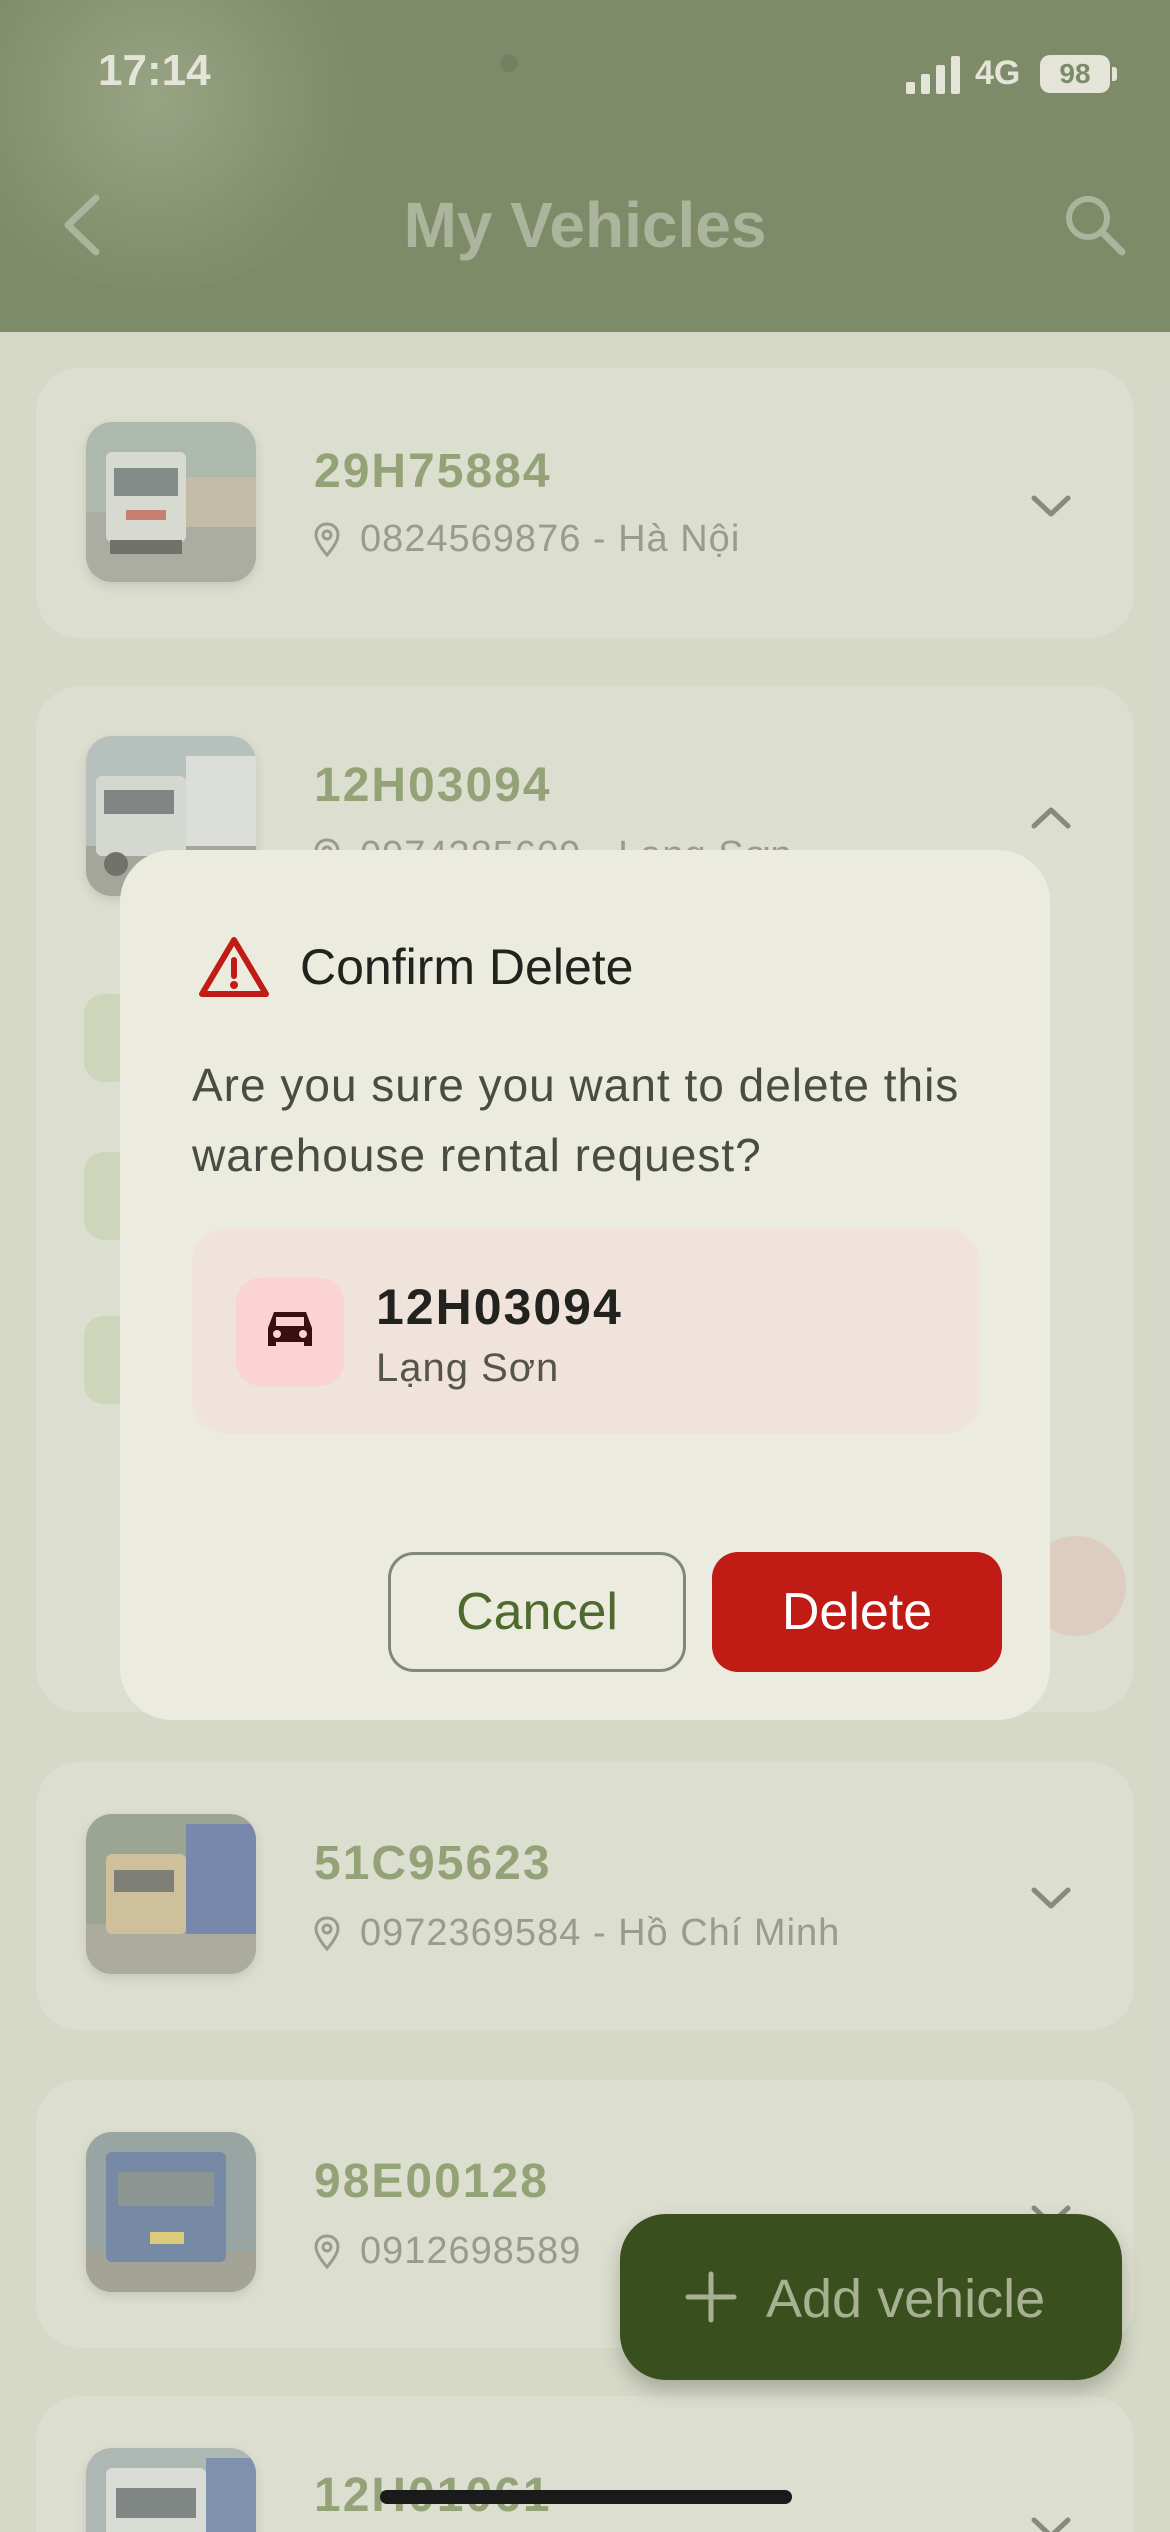 Image resolution: width=1170 pixels, height=2532 pixels. I want to click on dialog-title: Confirm Delete, so click(467, 967).